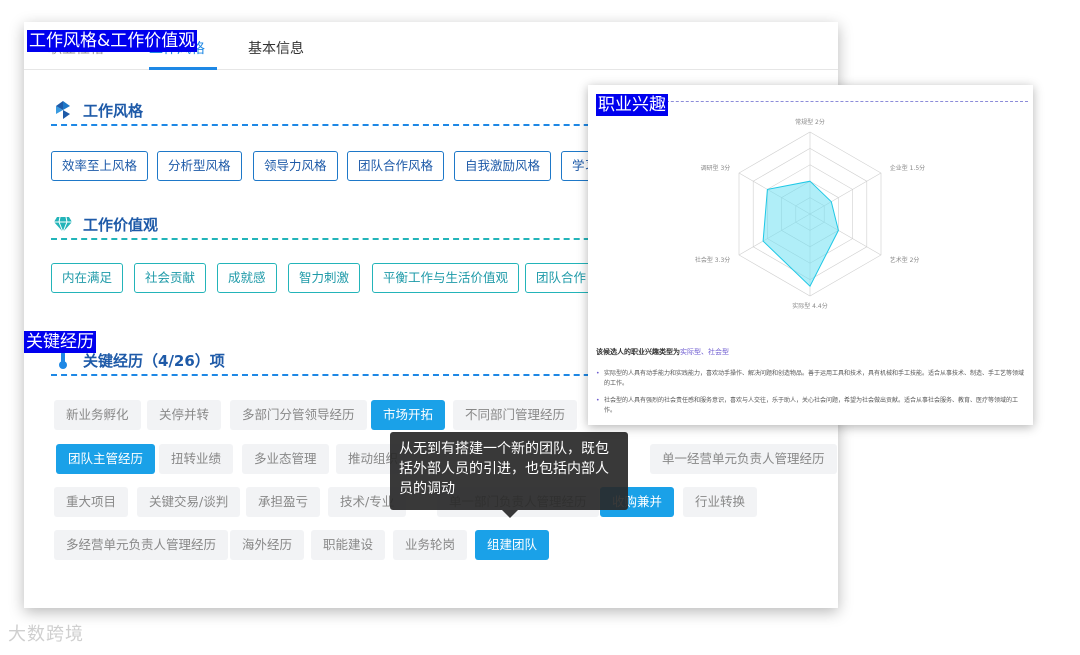 This screenshot has width=1080, height=655. What do you see at coordinates (112, 41) in the screenshot?
I see `work-style-values-label: 工作风格&工作价值观` at bounding box center [112, 41].